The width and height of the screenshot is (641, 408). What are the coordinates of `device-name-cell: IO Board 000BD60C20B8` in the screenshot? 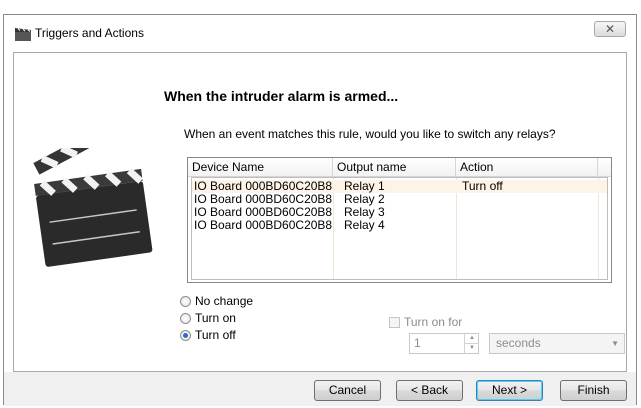 It's located at (263, 225).